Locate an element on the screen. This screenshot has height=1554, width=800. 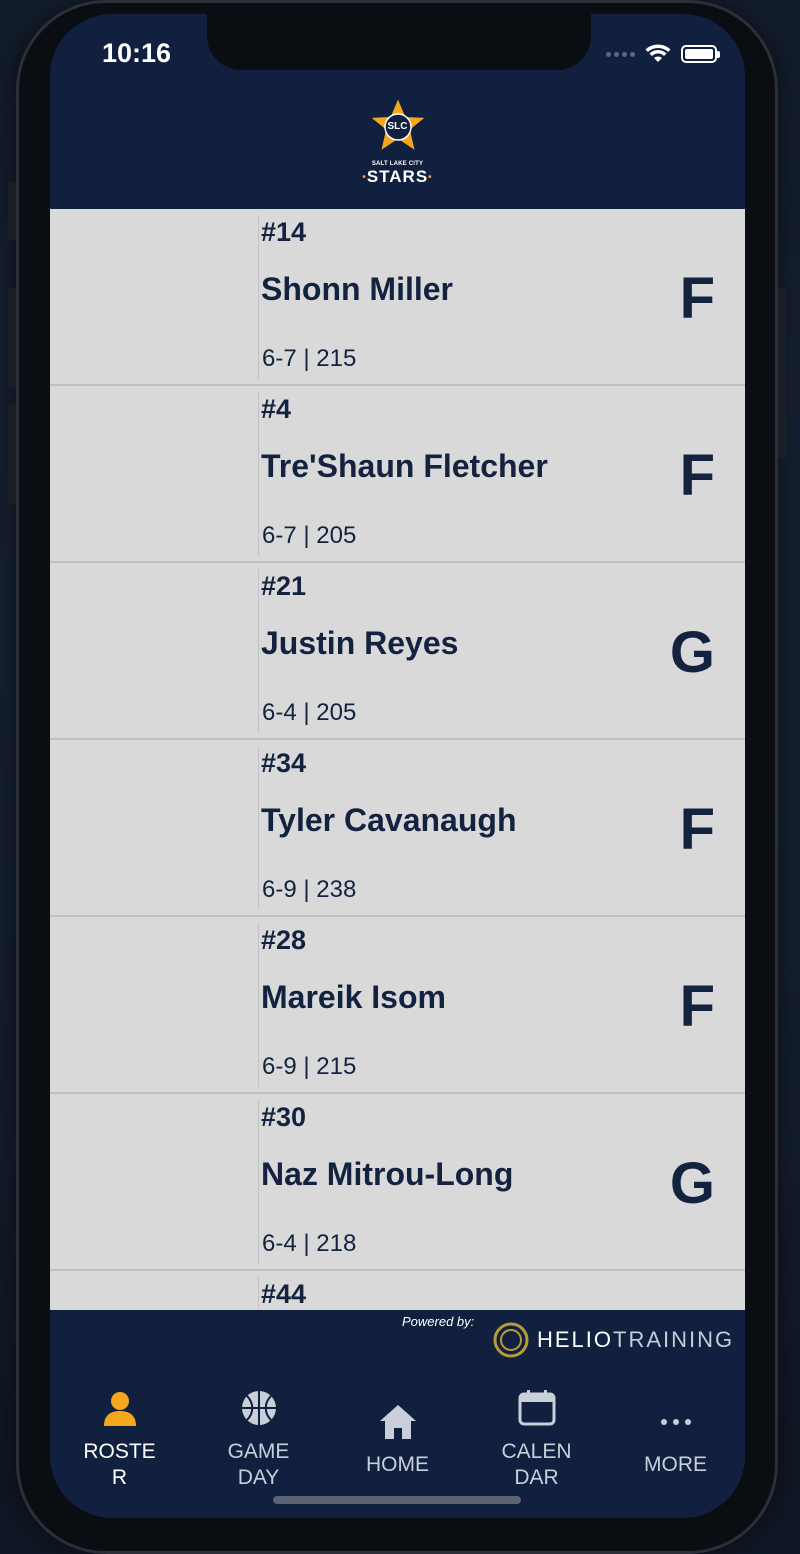
team-logo: SLC SALT LAKE CITY •STARS• is located at coordinates (397, 145).